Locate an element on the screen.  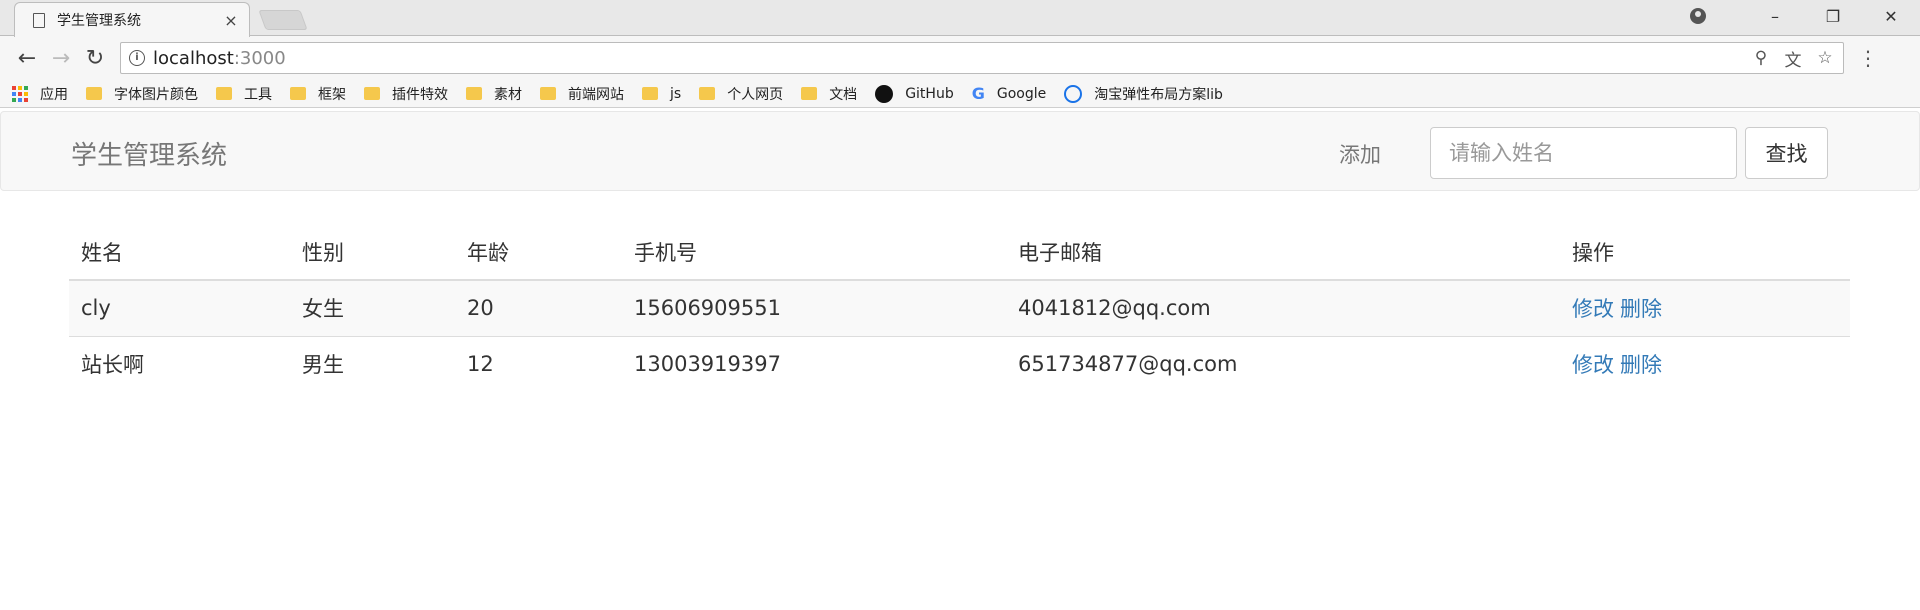
info-icon: i is located at coordinates (137, 58).